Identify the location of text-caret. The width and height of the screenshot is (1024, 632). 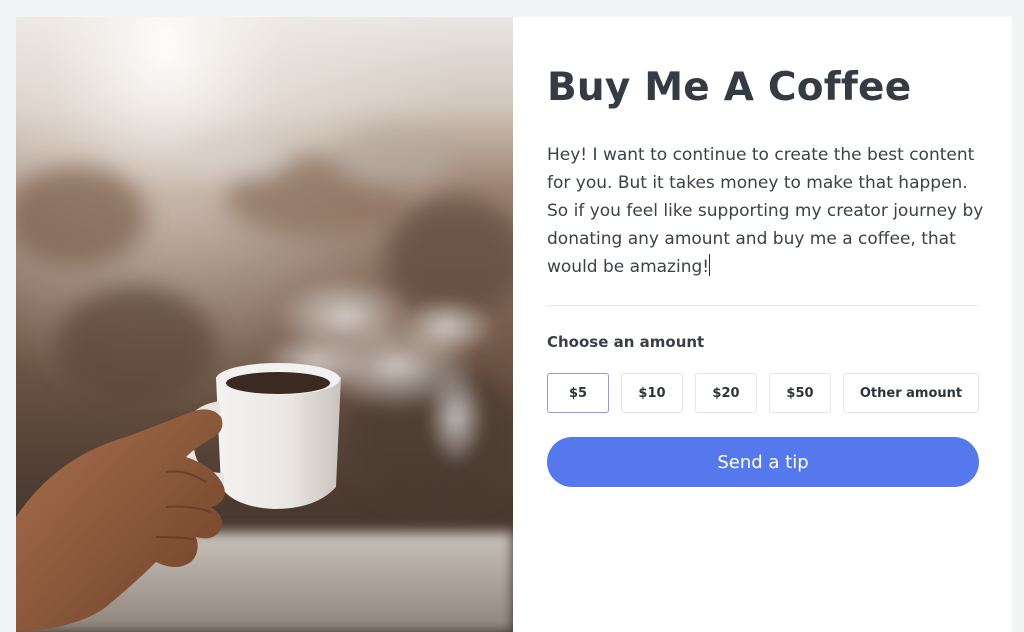
(710, 265).